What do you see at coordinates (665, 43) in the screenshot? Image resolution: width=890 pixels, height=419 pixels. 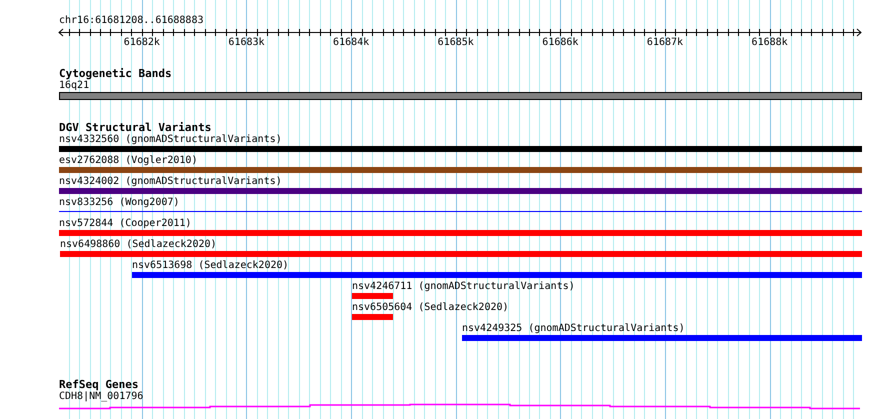 I see `tick-label: 61687k` at bounding box center [665, 43].